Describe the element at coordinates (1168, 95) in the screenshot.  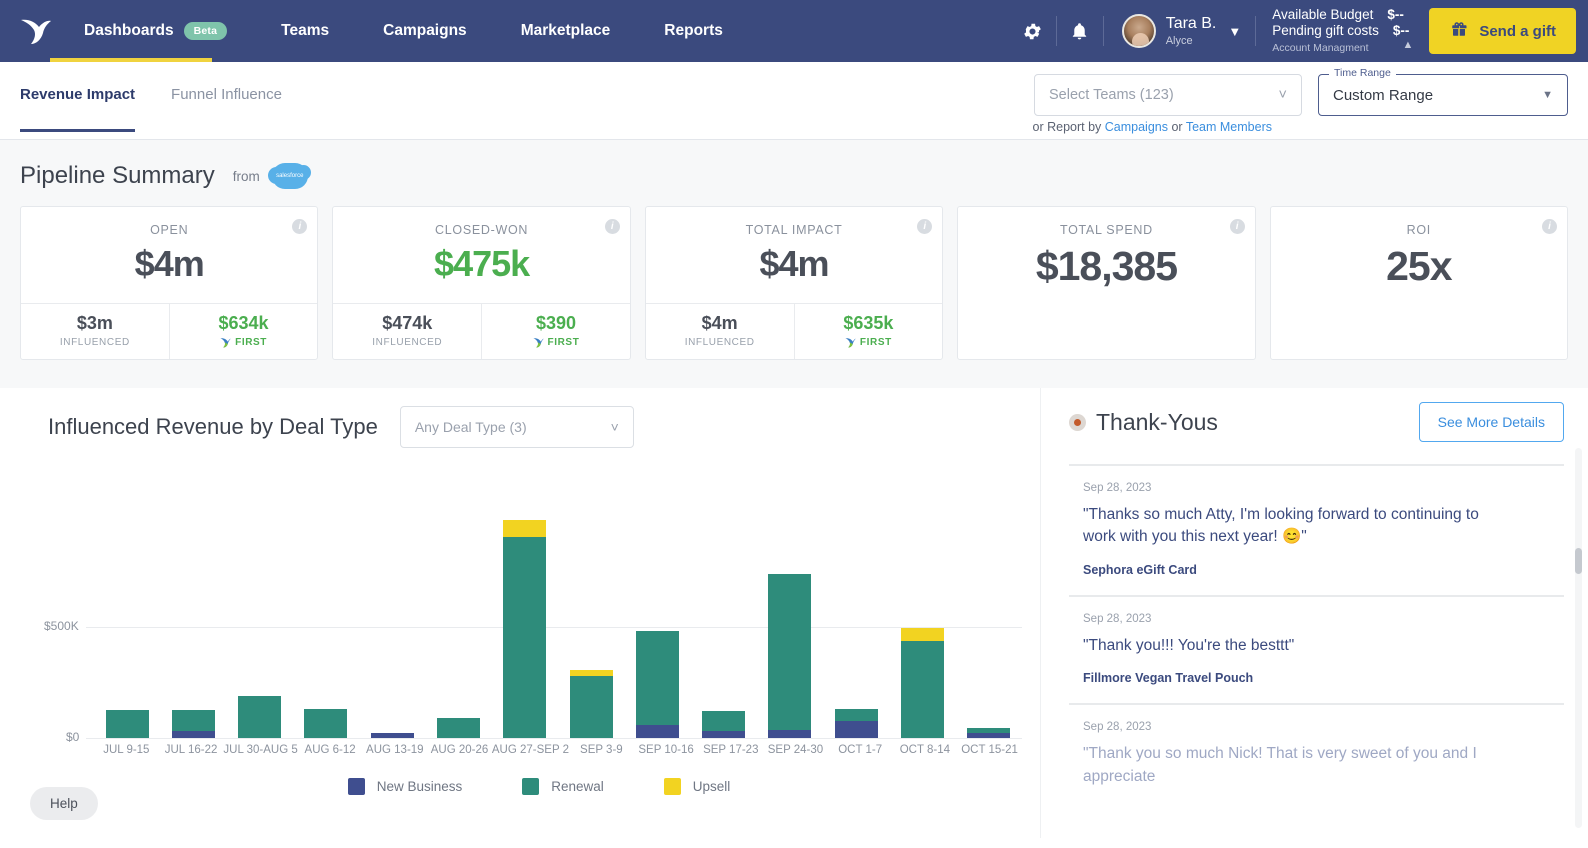
I see `select-teams-dropdown: Select Teams (123) ˅` at that location.